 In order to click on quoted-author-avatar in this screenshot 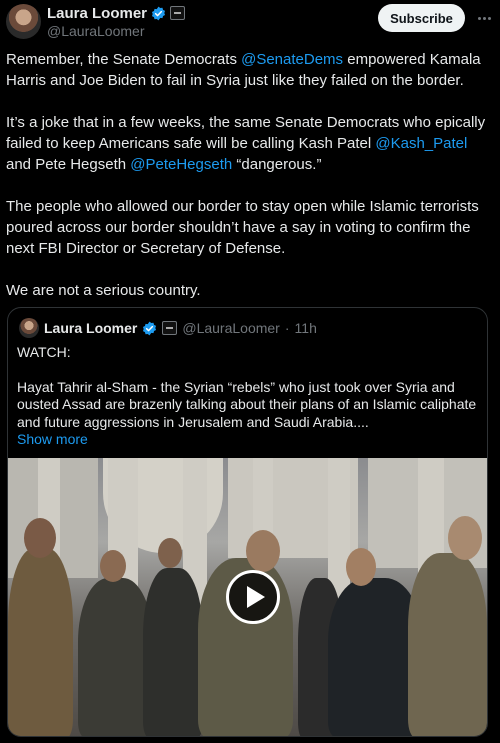, I will do `click(29, 328)`.